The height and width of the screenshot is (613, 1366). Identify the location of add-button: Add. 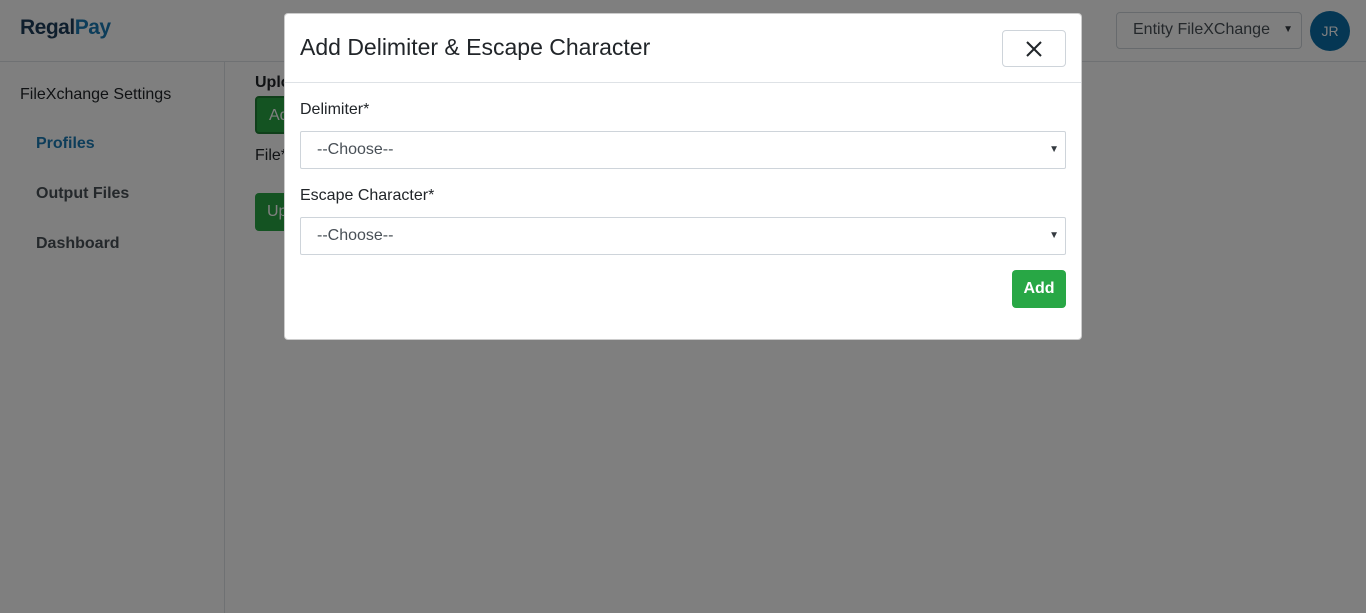
(1039, 289).